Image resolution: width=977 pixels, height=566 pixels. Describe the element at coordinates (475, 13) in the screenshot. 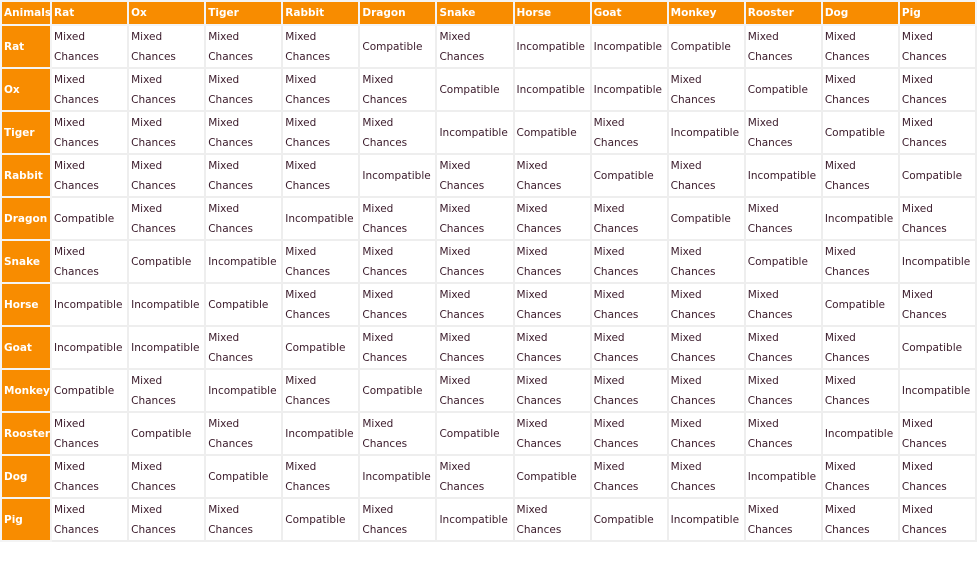

I see `column-header-snake: Snake` at that location.